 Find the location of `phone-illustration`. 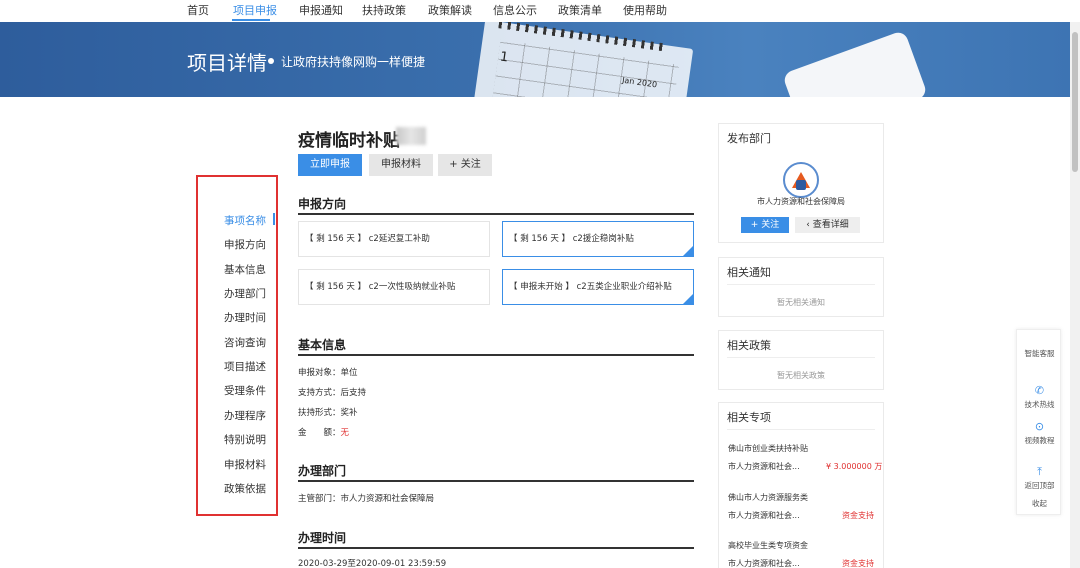

phone-illustration is located at coordinates (855, 63).